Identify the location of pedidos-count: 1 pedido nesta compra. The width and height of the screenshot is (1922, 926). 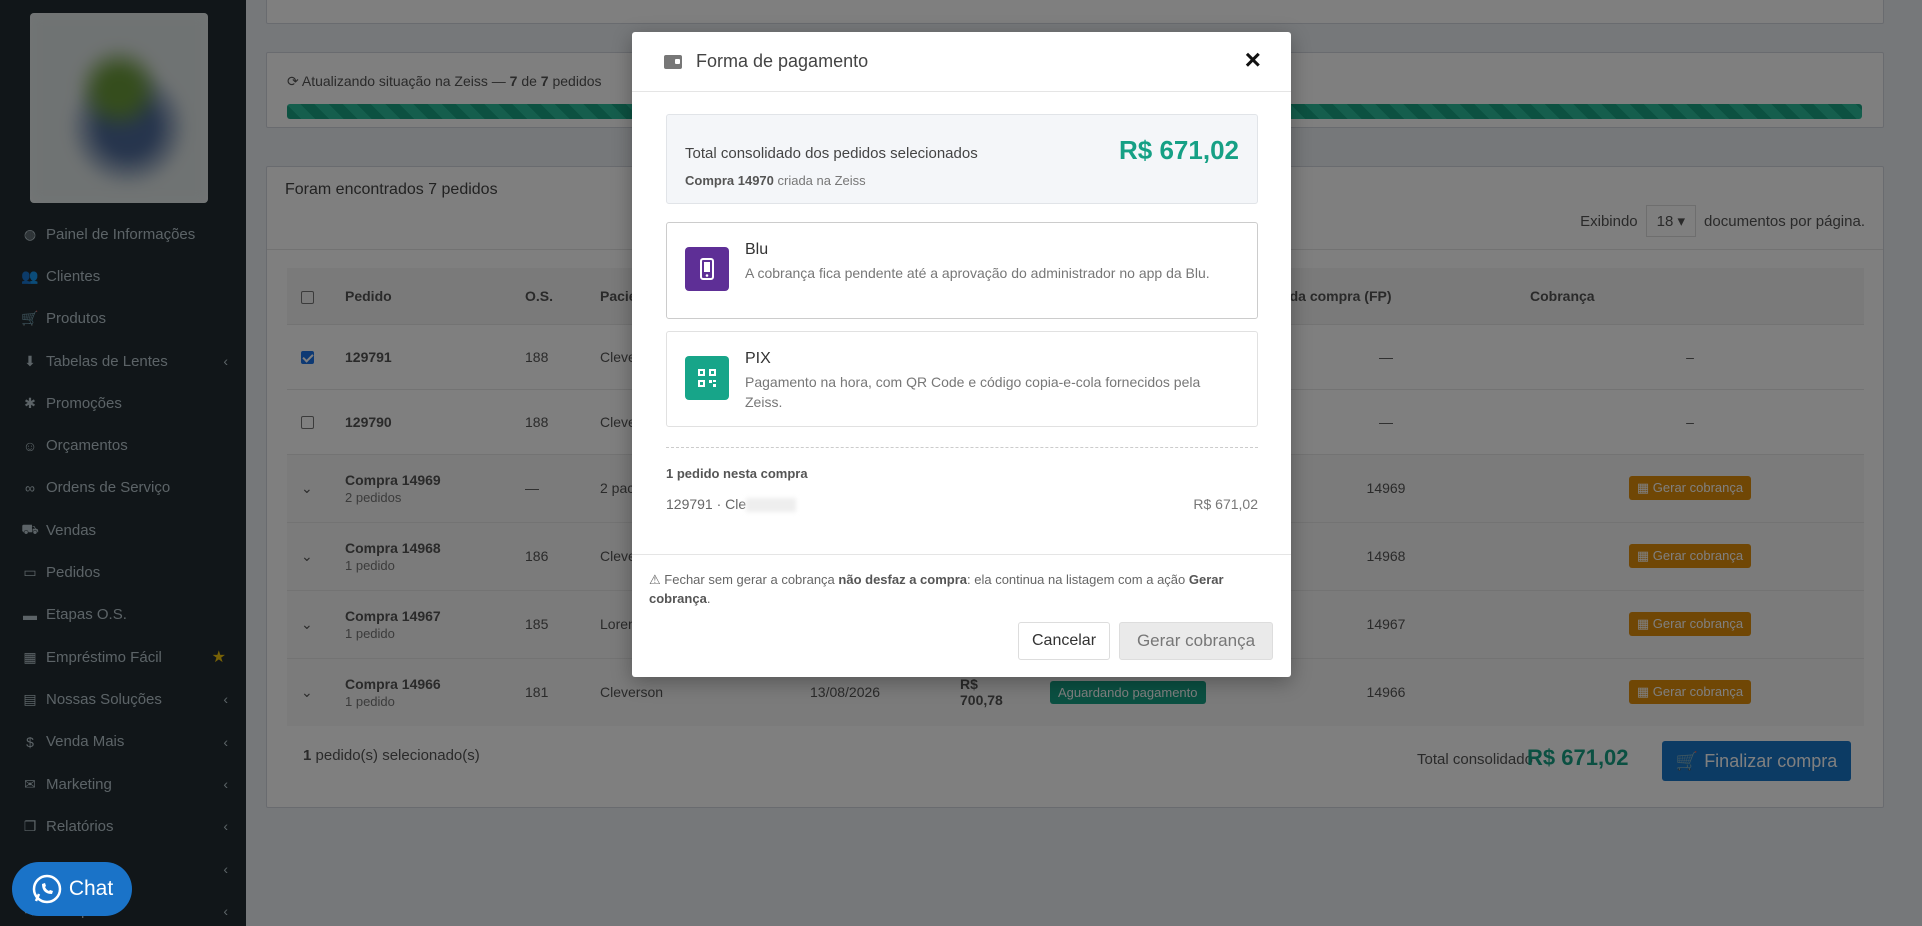
(737, 473).